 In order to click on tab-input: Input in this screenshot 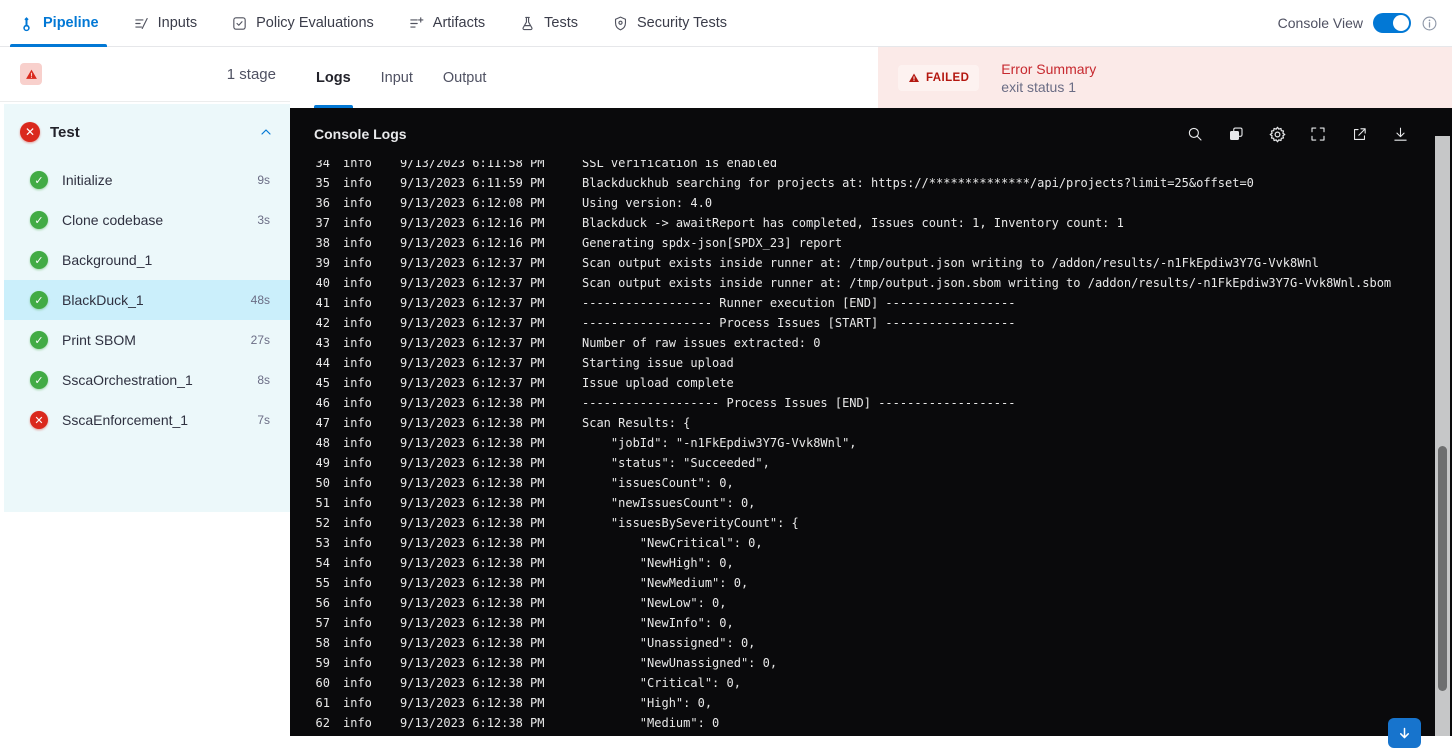, I will do `click(397, 77)`.